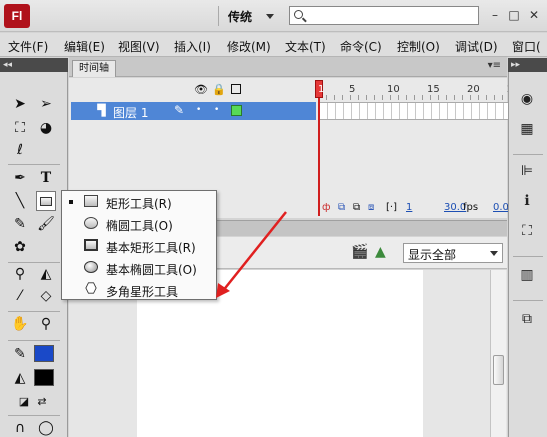 This screenshot has height=437, width=547. I want to click on timeline-tab-bar: 时间轴 ▾≡, so click(288, 67).